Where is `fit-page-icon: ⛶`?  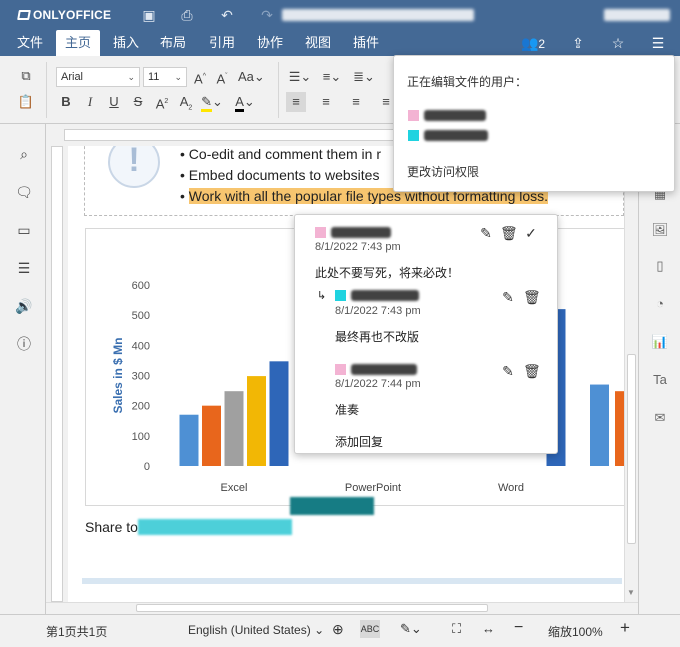
fit-page-icon: ⛶ is located at coordinates (456, 629).